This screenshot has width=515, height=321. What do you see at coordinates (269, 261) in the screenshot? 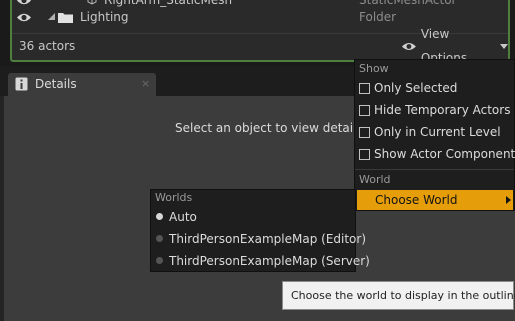
I see `world-option-label: ThirdPersonExampleMap (Server)` at bounding box center [269, 261].